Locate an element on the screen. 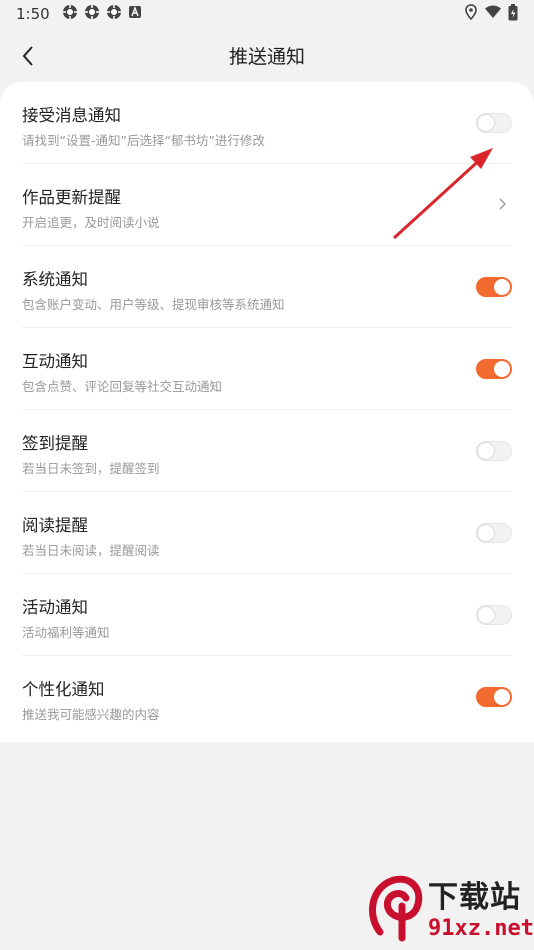  back-button is located at coordinates (28, 56).